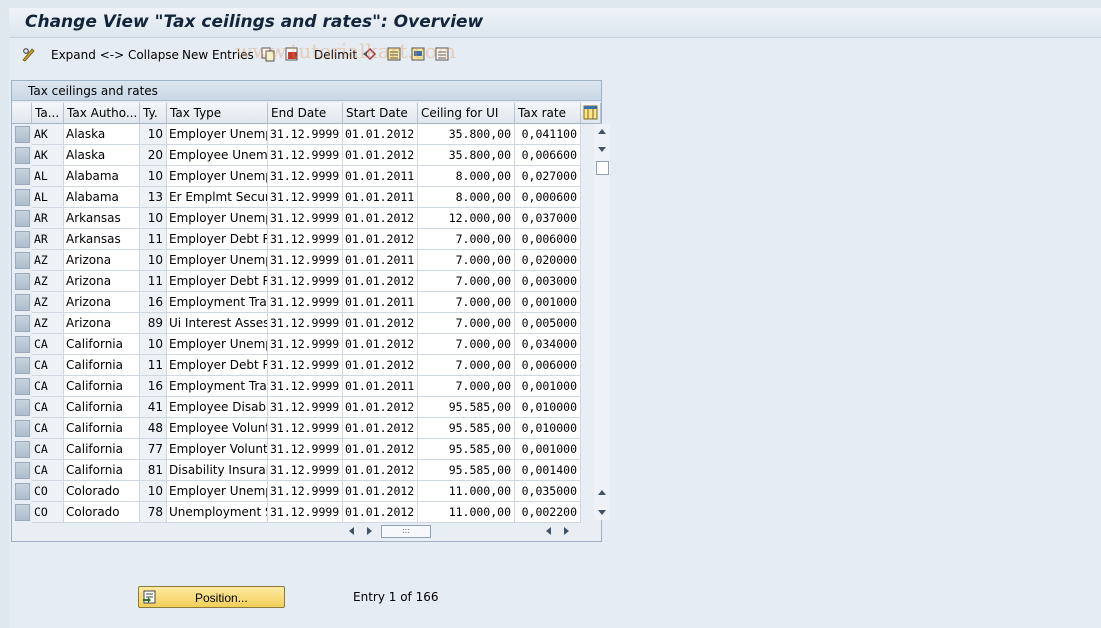 This screenshot has width=1101, height=628. What do you see at coordinates (406, 531) in the screenshot?
I see `horizontal-scroll-thumb: :::` at bounding box center [406, 531].